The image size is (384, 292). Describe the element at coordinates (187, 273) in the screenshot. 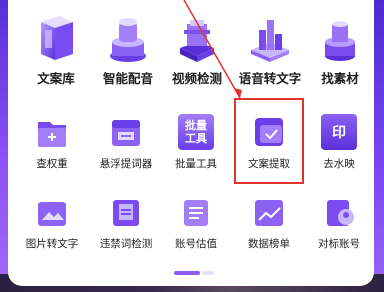

I see `page-dot-active` at that location.